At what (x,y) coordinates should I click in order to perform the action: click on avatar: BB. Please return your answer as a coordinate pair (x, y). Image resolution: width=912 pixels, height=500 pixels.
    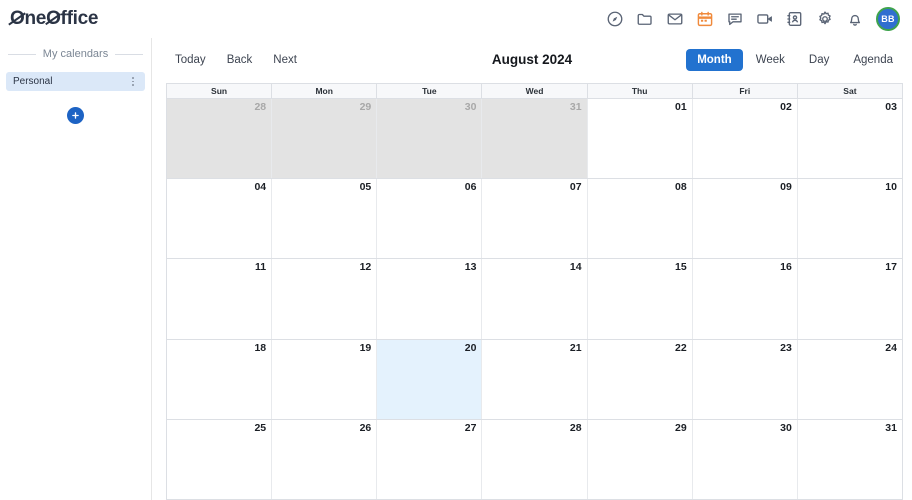
    Looking at the image, I should click on (888, 19).